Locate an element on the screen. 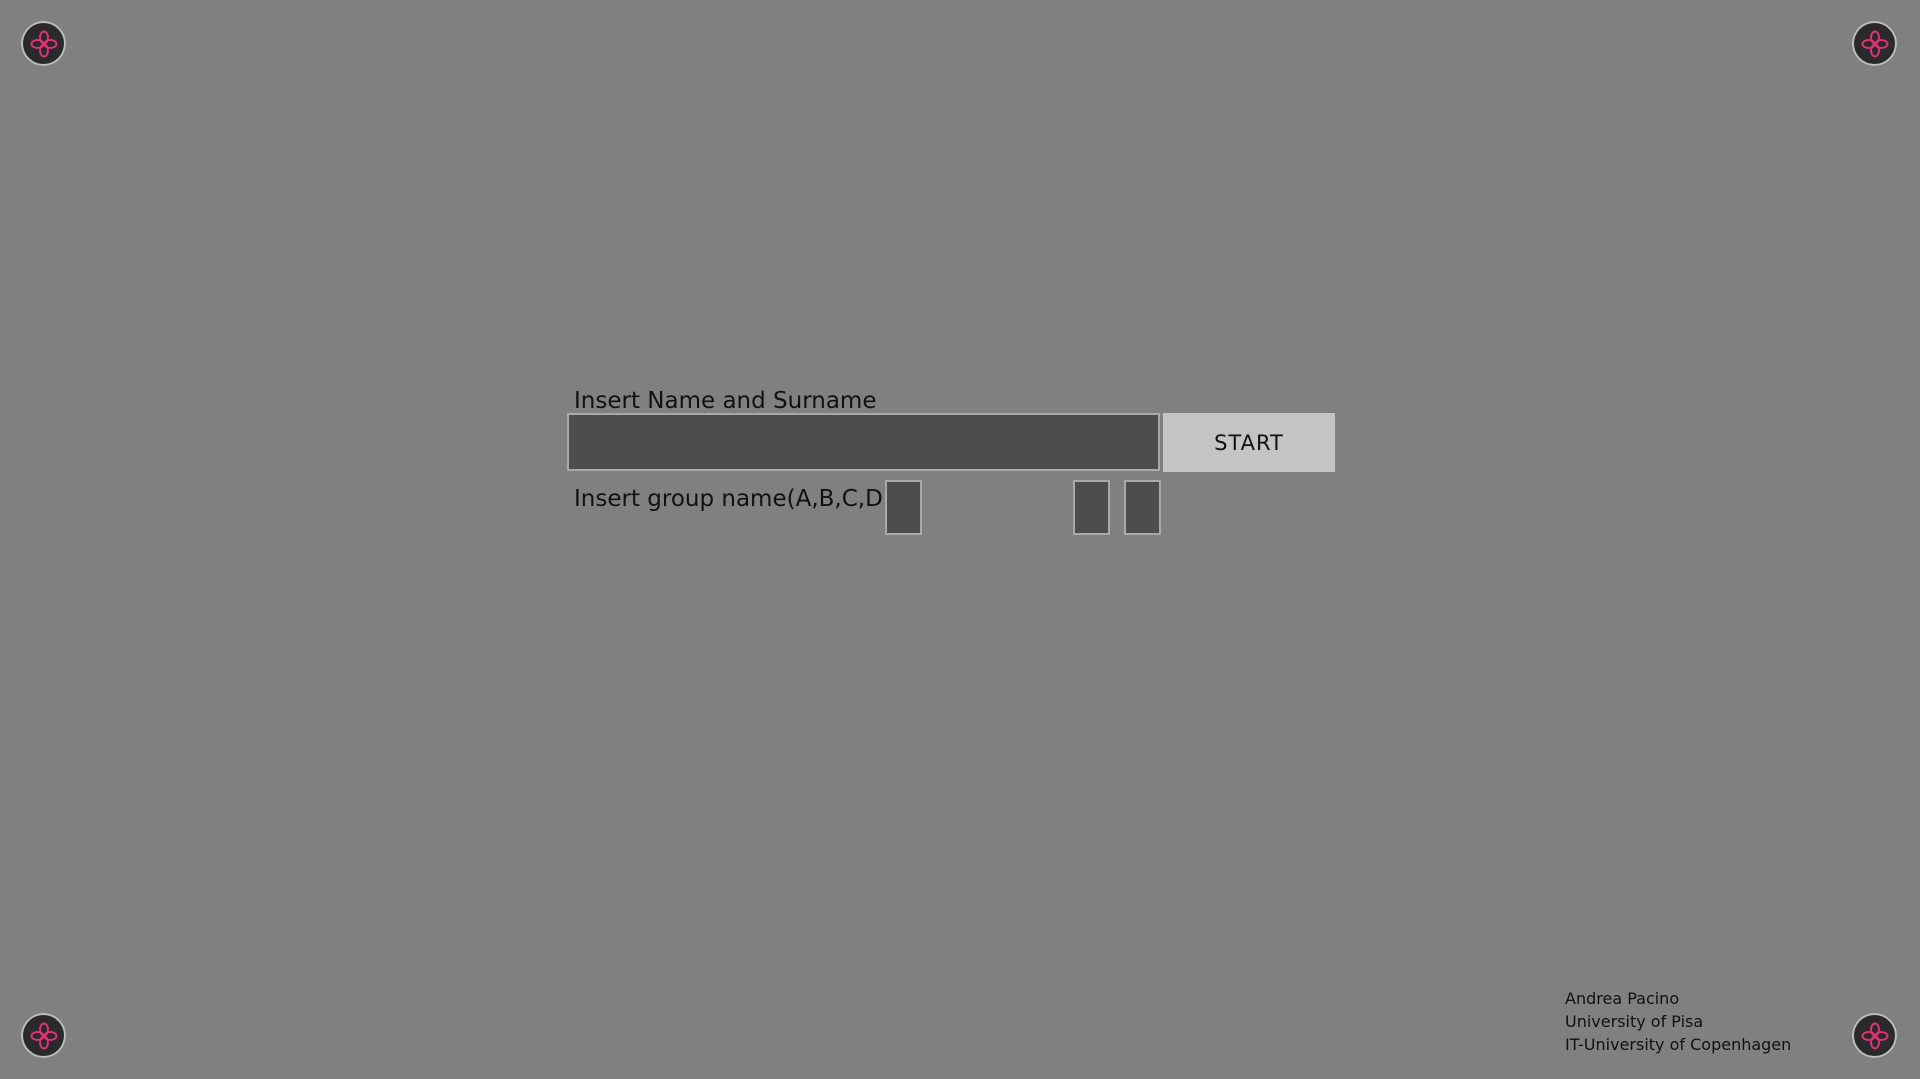 The image size is (1920, 1079). name-input is located at coordinates (863, 442).